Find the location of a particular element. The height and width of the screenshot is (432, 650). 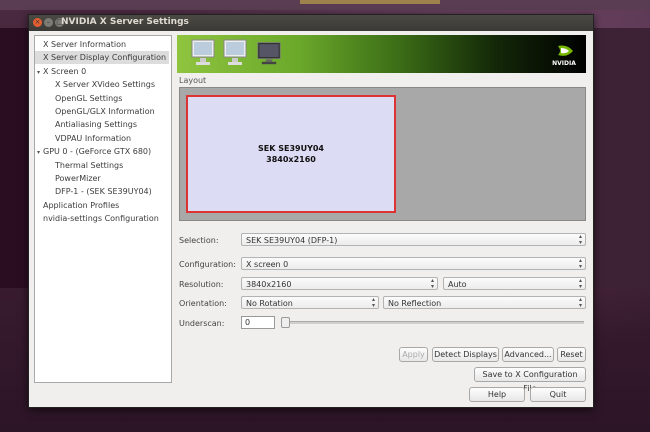

tree-item-label: X Server Information is located at coordinates (85, 44).